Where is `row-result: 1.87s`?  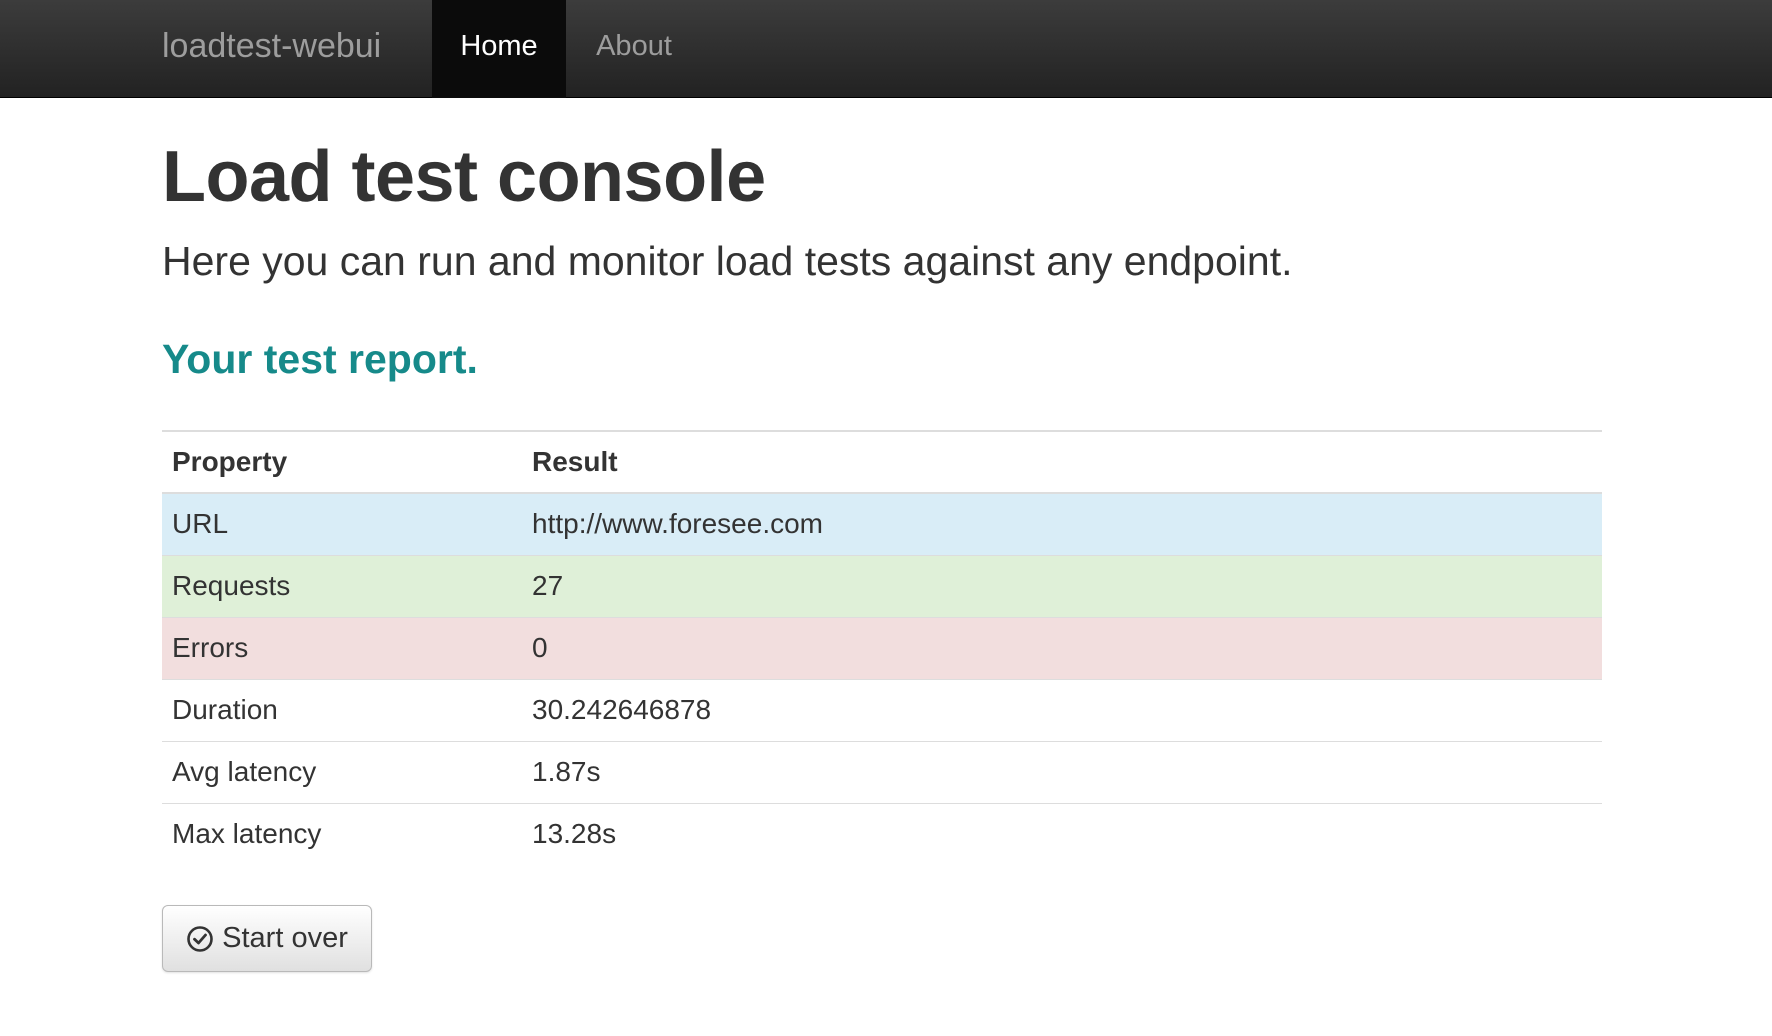
row-result: 1.87s is located at coordinates (1062, 772).